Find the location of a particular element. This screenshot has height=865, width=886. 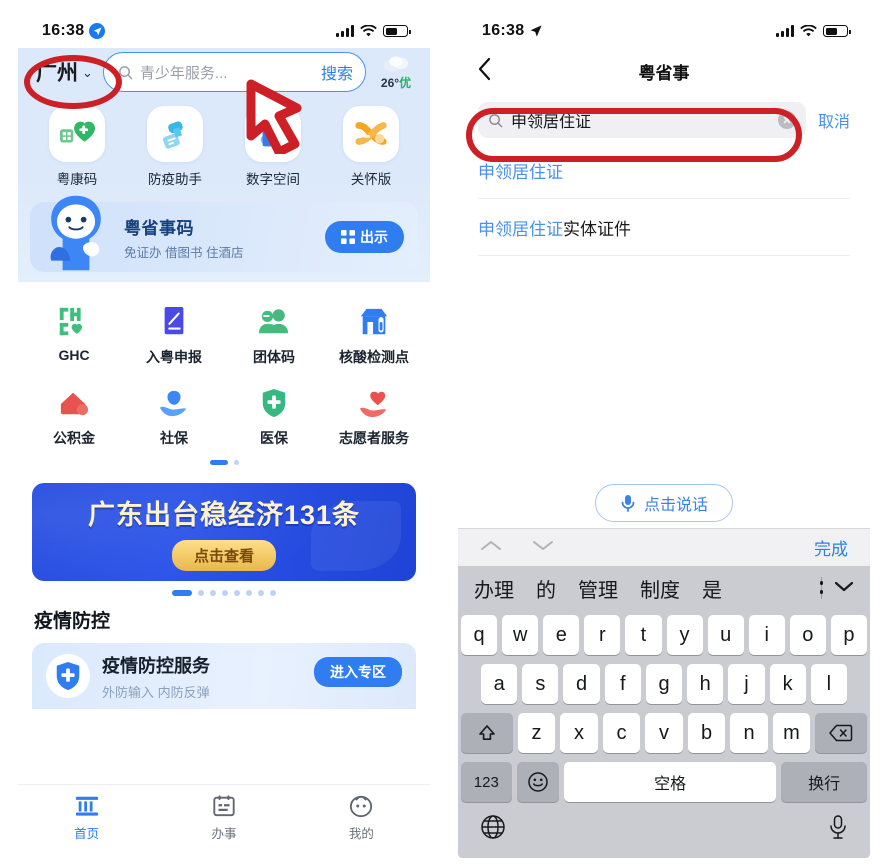

return-key: 换行 is located at coordinates (824, 782).